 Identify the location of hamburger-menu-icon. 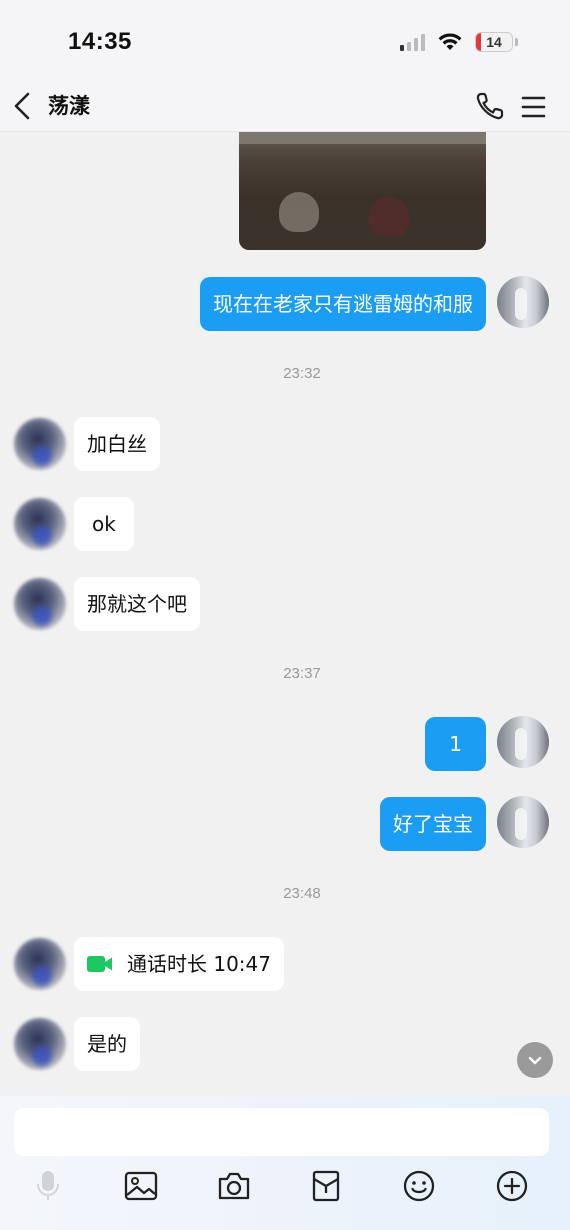
(533, 107).